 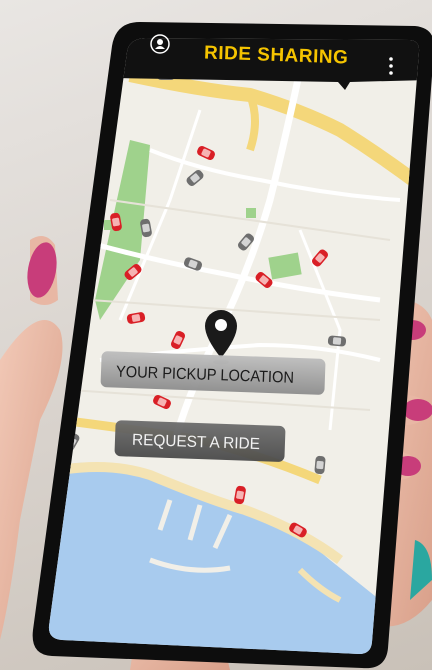 I want to click on request-ride-button: REQUEST A RIDE, so click(x=200, y=441).